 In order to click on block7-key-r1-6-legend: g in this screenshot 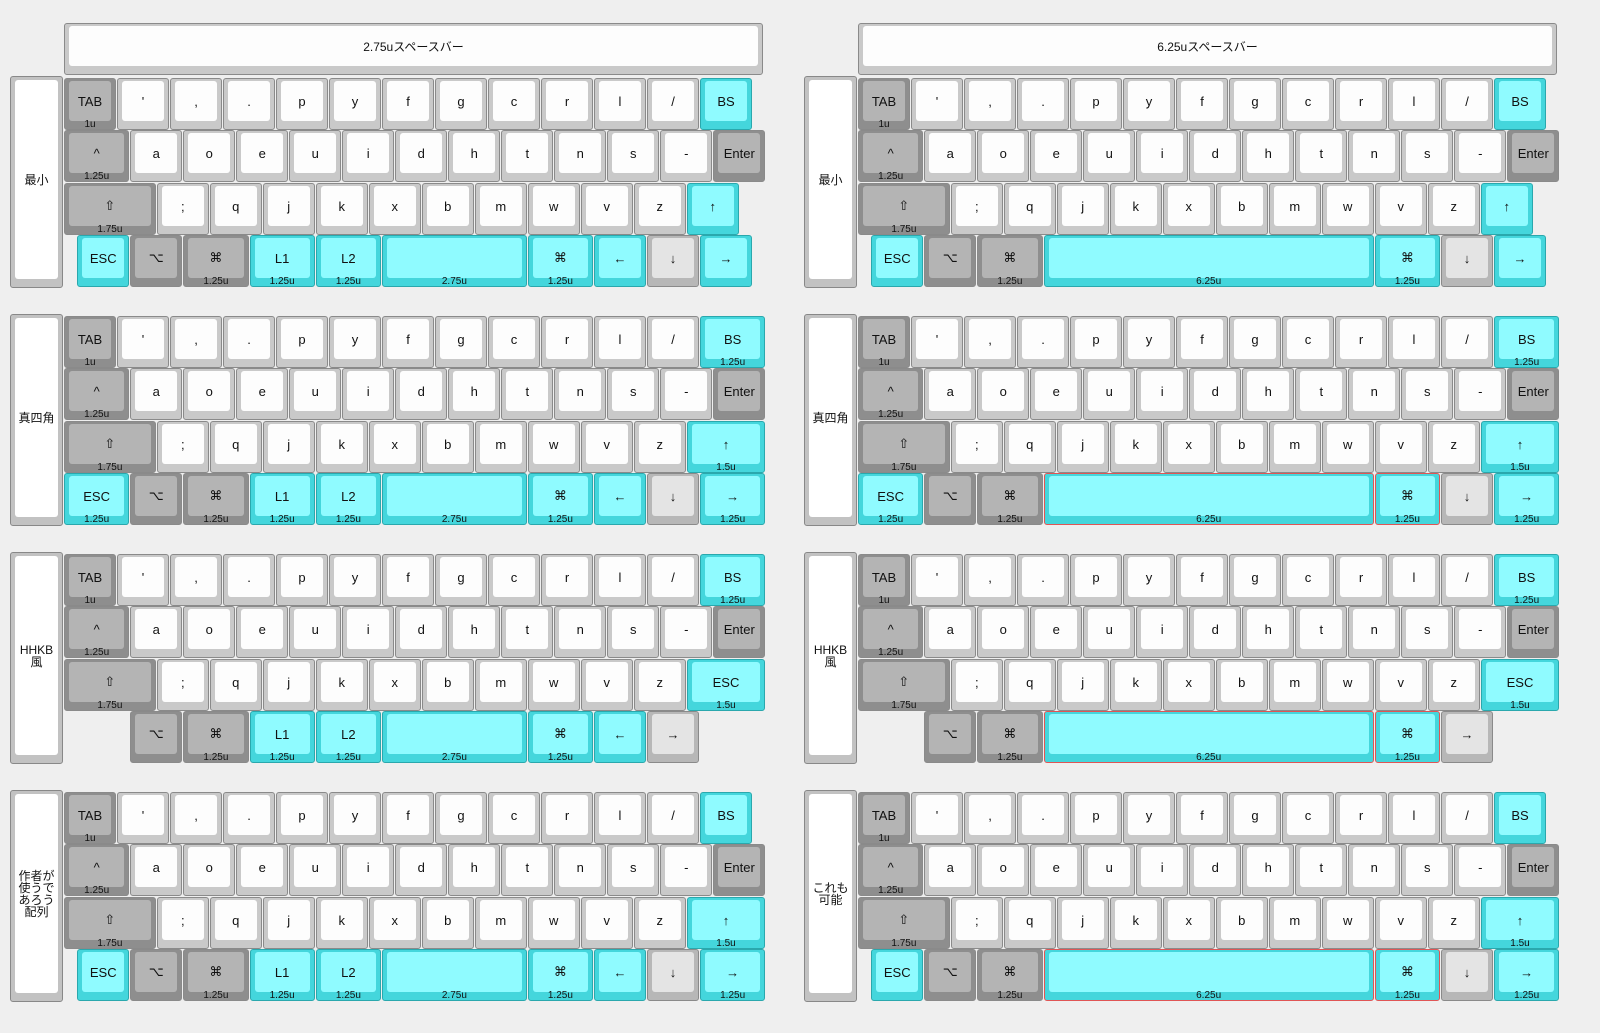, I will do `click(1255, 815)`.